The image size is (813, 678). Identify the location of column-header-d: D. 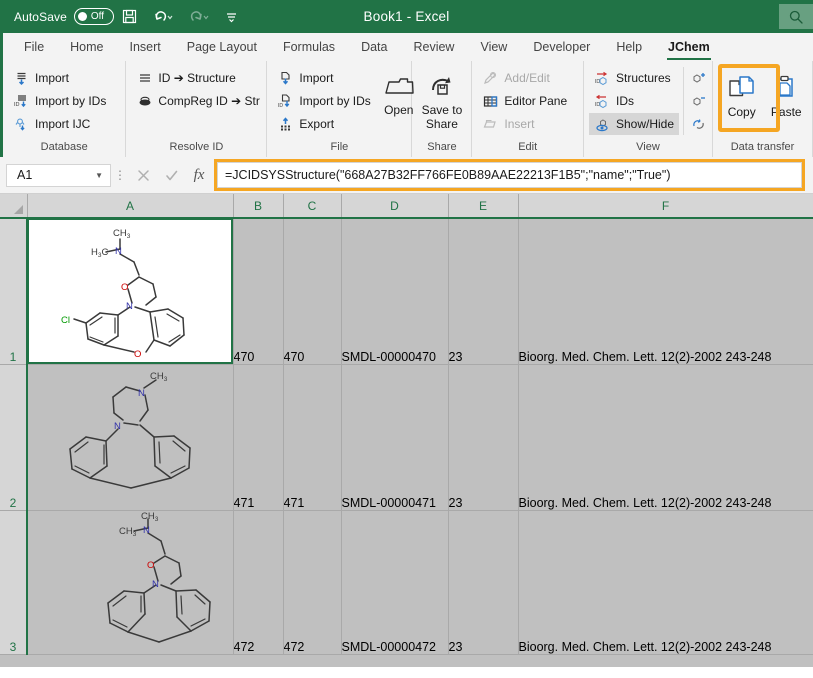
(395, 206).